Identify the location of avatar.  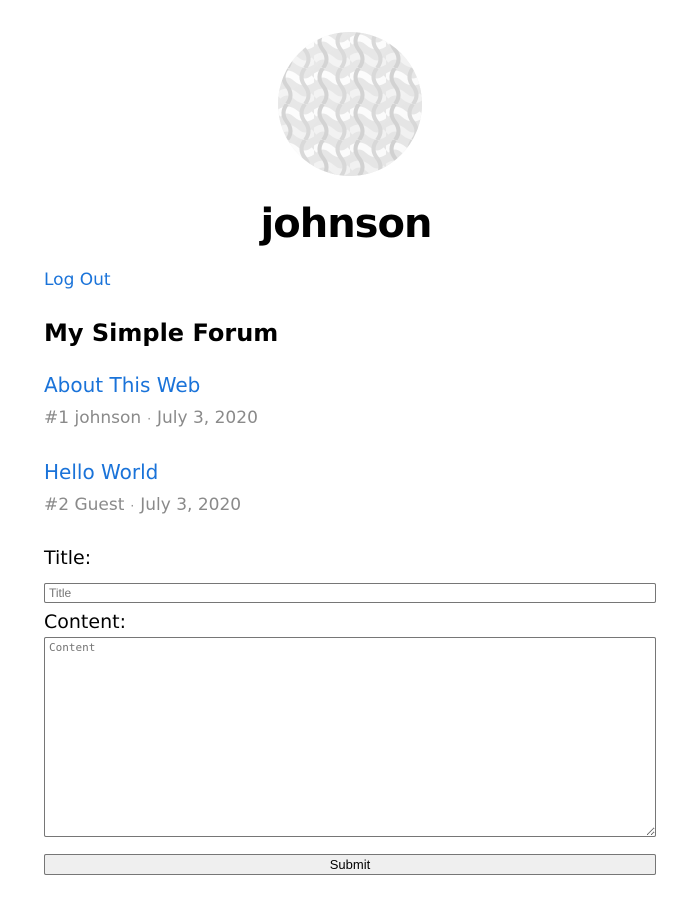
(350, 104).